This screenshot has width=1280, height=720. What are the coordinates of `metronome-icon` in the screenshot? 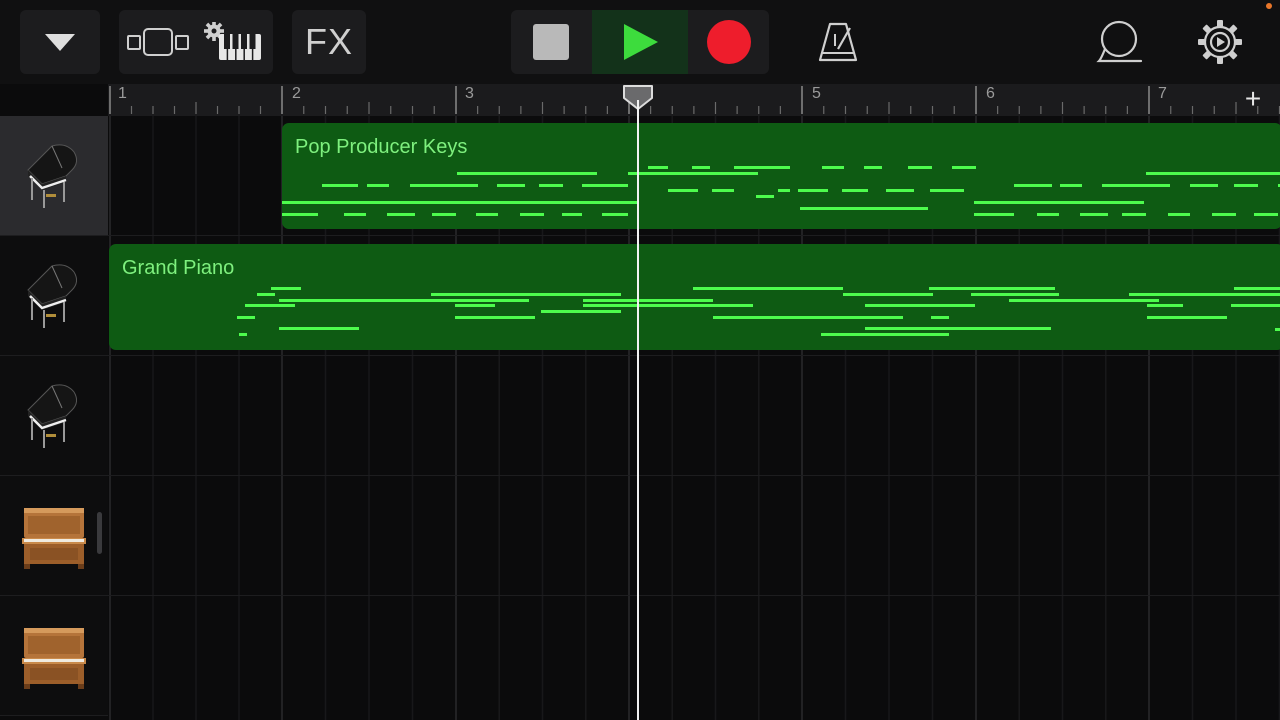 It's located at (838, 42).